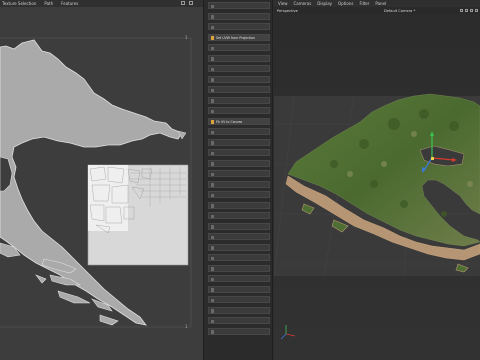 Image resolution: width=480 pixels, height=360 pixels. I want to click on move-view-icon, so click(461, 10).